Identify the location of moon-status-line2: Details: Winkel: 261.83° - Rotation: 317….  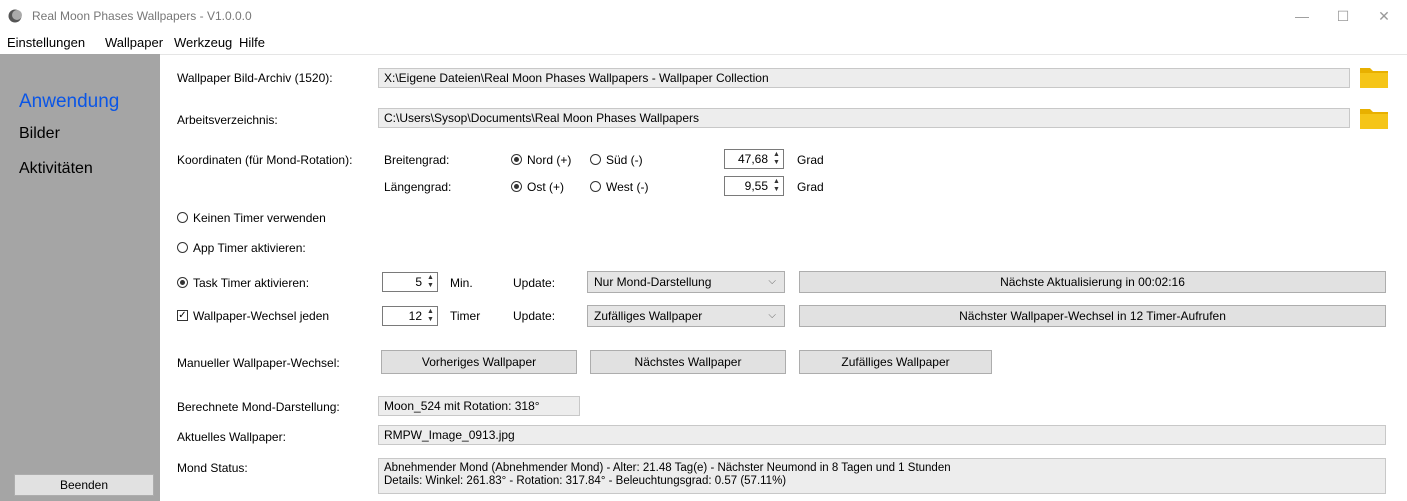
(585, 481).